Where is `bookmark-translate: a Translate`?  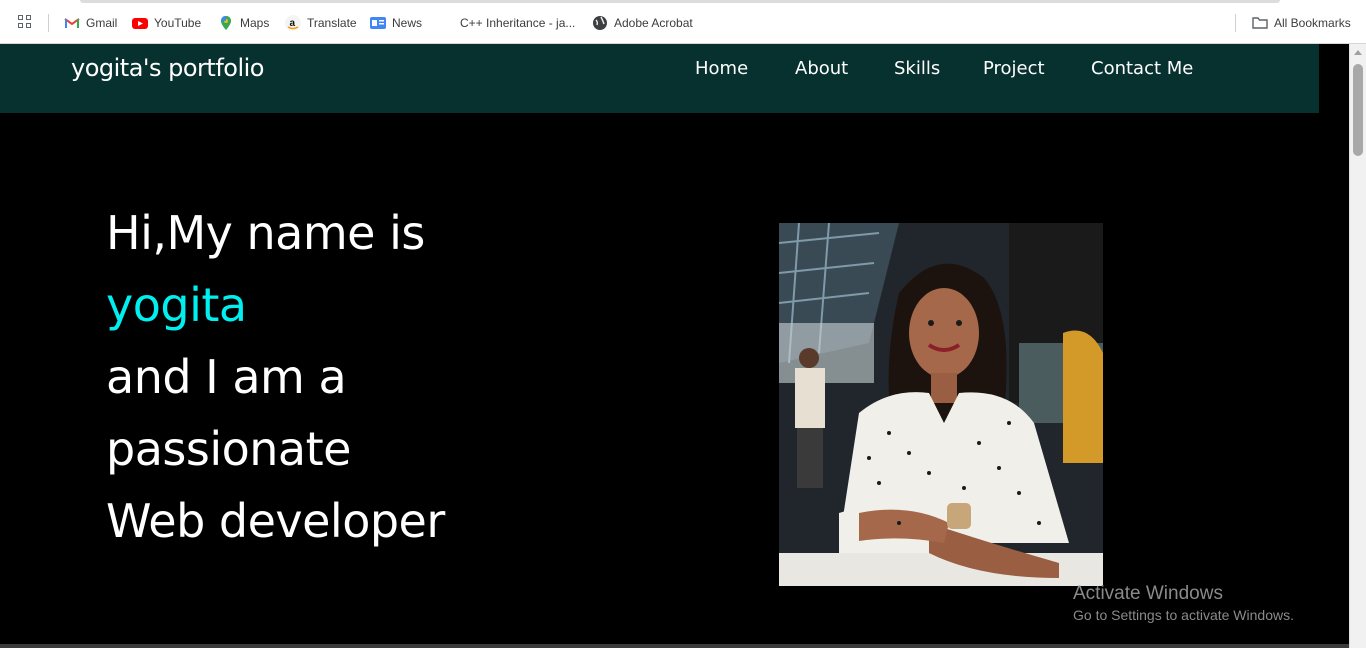 bookmark-translate: a Translate is located at coordinates (321, 23).